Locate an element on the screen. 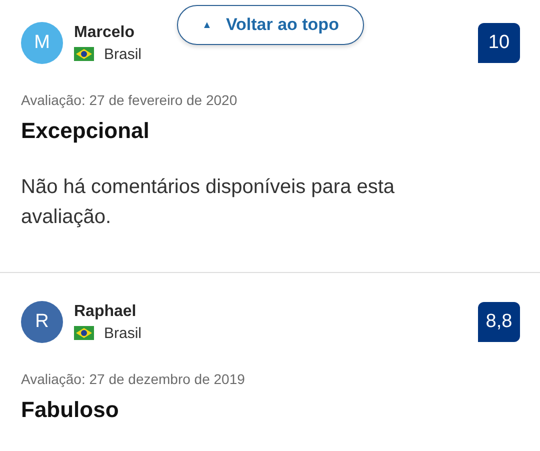 The width and height of the screenshot is (540, 451). review-title: Fabuloso is located at coordinates (70, 410).